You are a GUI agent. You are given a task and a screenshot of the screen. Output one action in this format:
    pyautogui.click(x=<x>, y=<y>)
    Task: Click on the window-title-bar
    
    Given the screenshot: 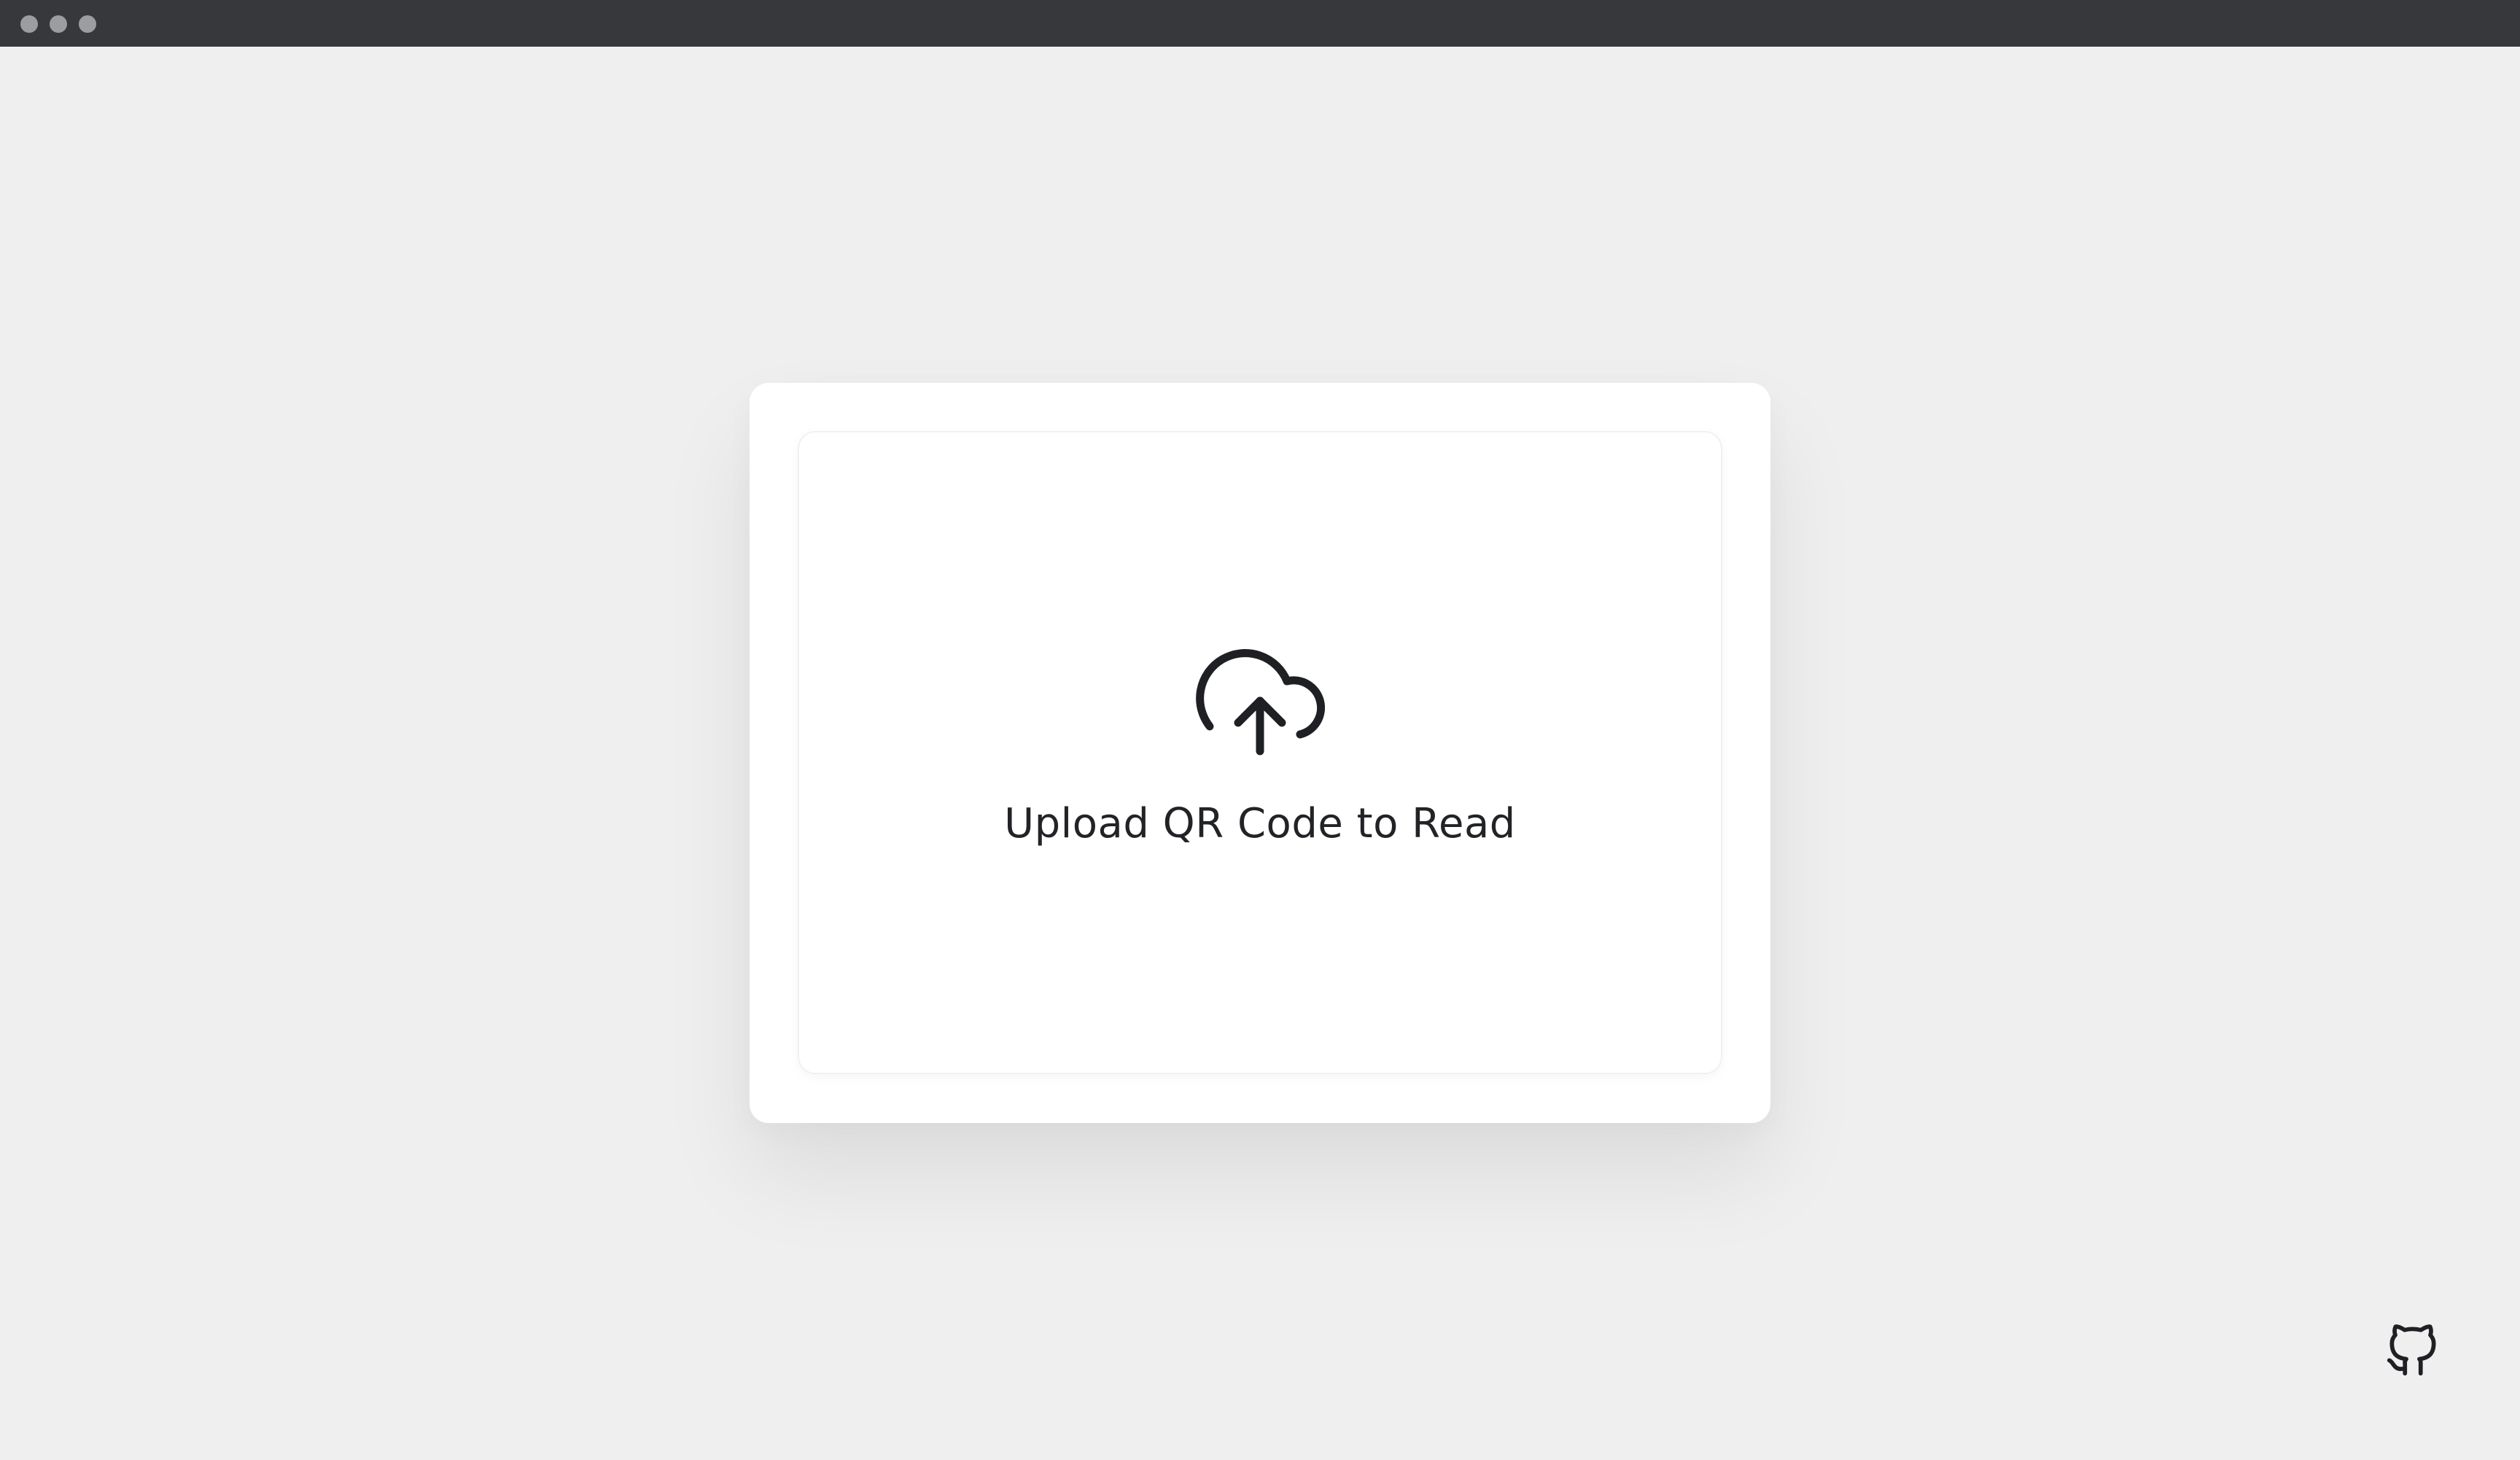 What is the action you would take?
    pyautogui.click(x=1260, y=23)
    